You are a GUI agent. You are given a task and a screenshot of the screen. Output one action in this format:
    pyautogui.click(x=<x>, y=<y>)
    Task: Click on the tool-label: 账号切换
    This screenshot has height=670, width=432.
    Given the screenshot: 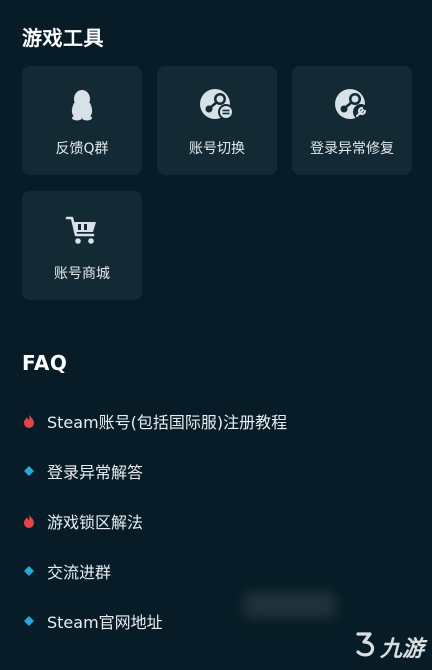 What is the action you would take?
    pyautogui.click(x=217, y=149)
    